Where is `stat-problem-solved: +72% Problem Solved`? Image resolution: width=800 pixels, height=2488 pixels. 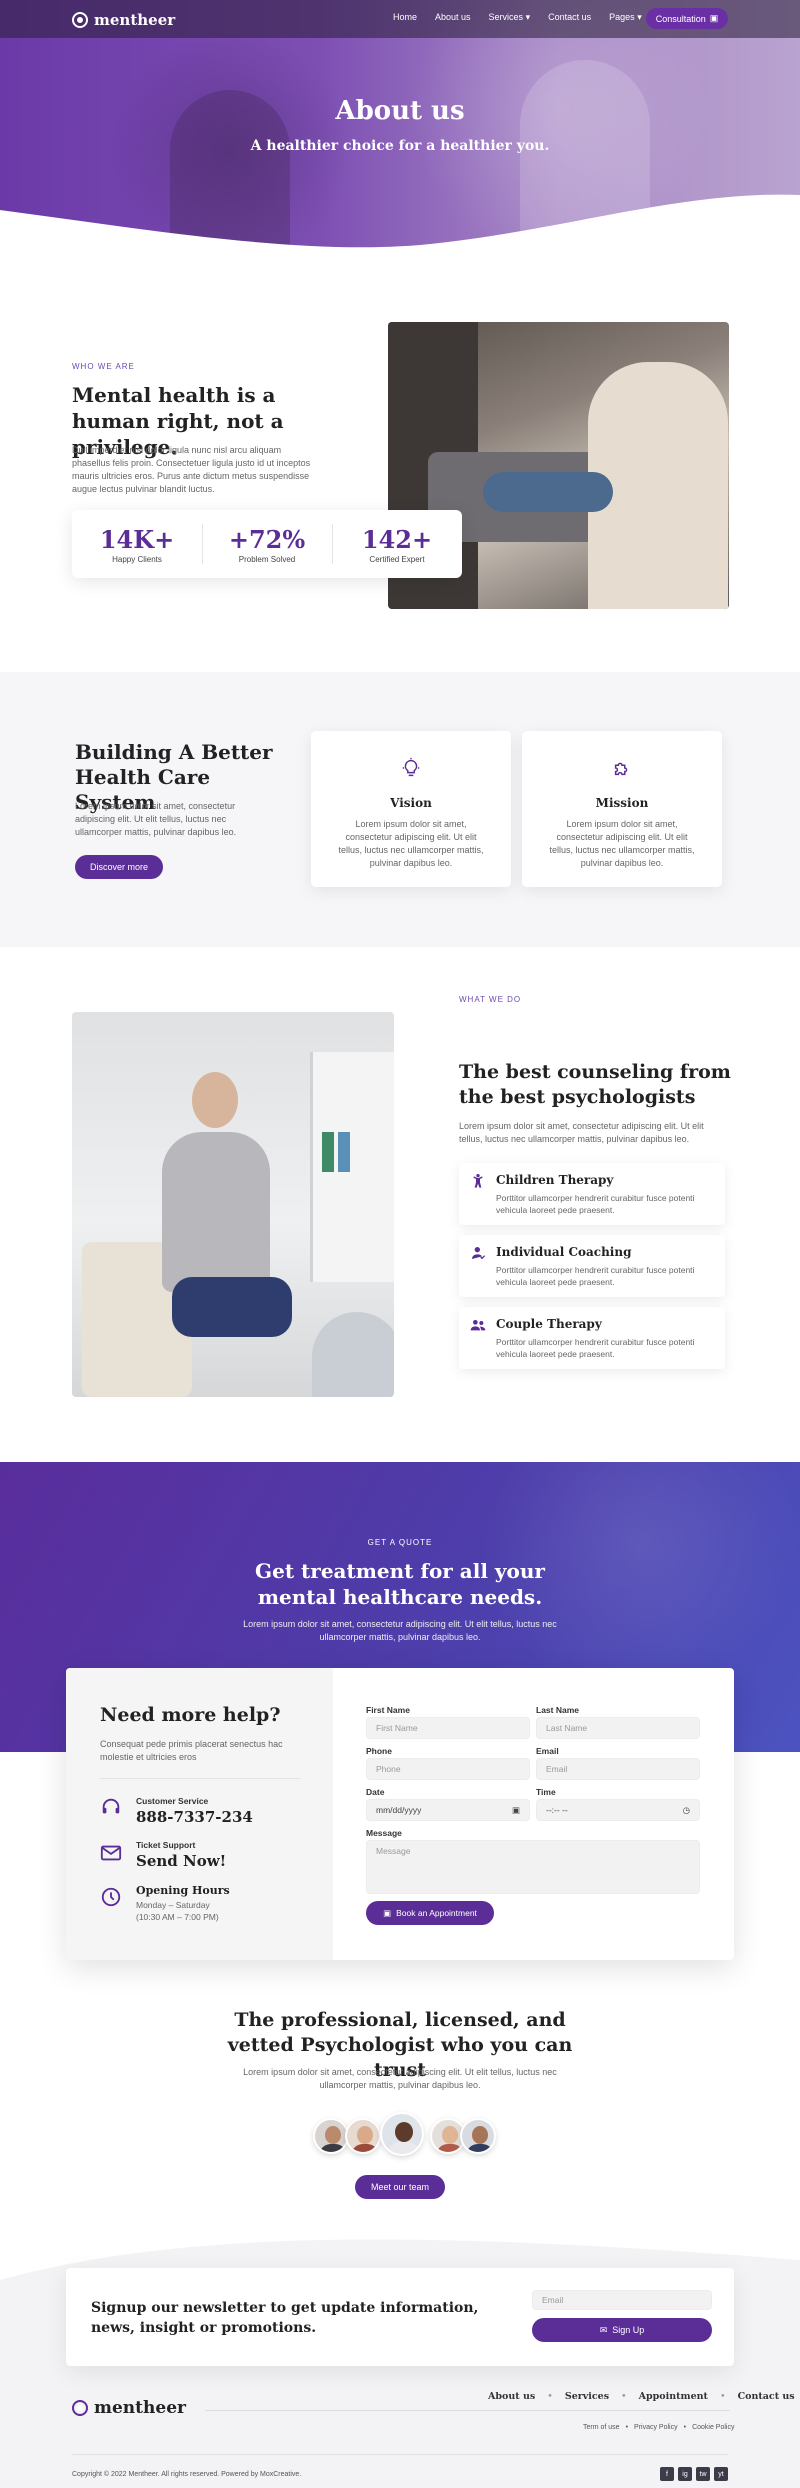
stat-problem-solved: +72% Problem Solved is located at coordinates (267, 544).